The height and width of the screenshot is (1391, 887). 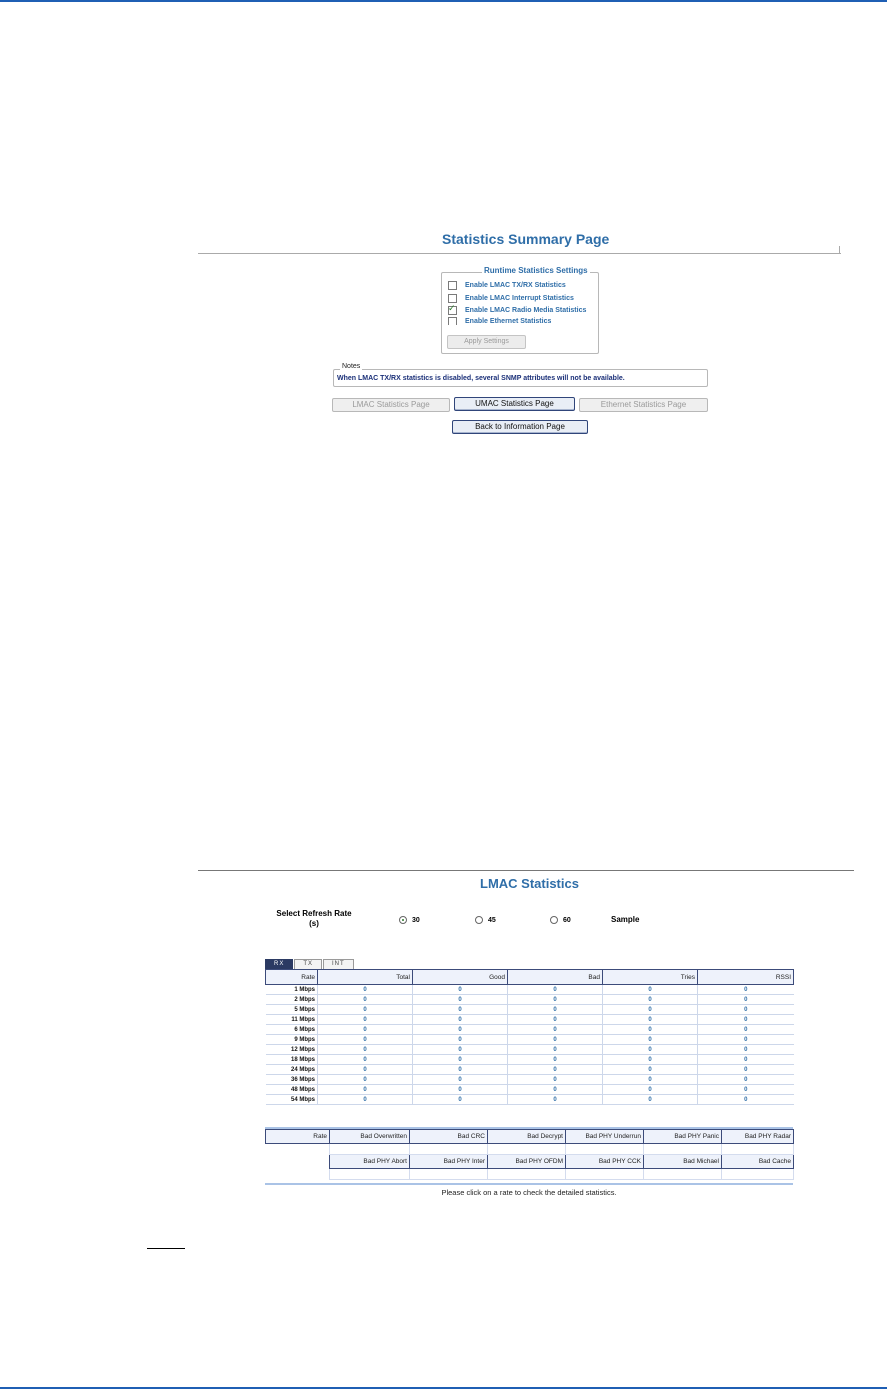 I want to click on column-header-rate: Rate, so click(x=291, y=977).